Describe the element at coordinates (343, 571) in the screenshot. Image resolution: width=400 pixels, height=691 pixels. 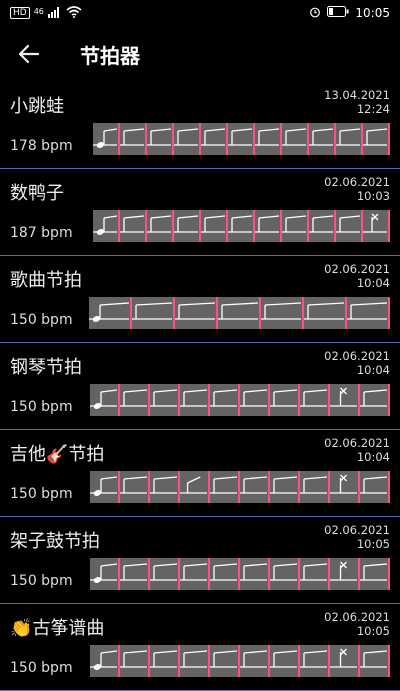
I see `note-mute-icon` at that location.